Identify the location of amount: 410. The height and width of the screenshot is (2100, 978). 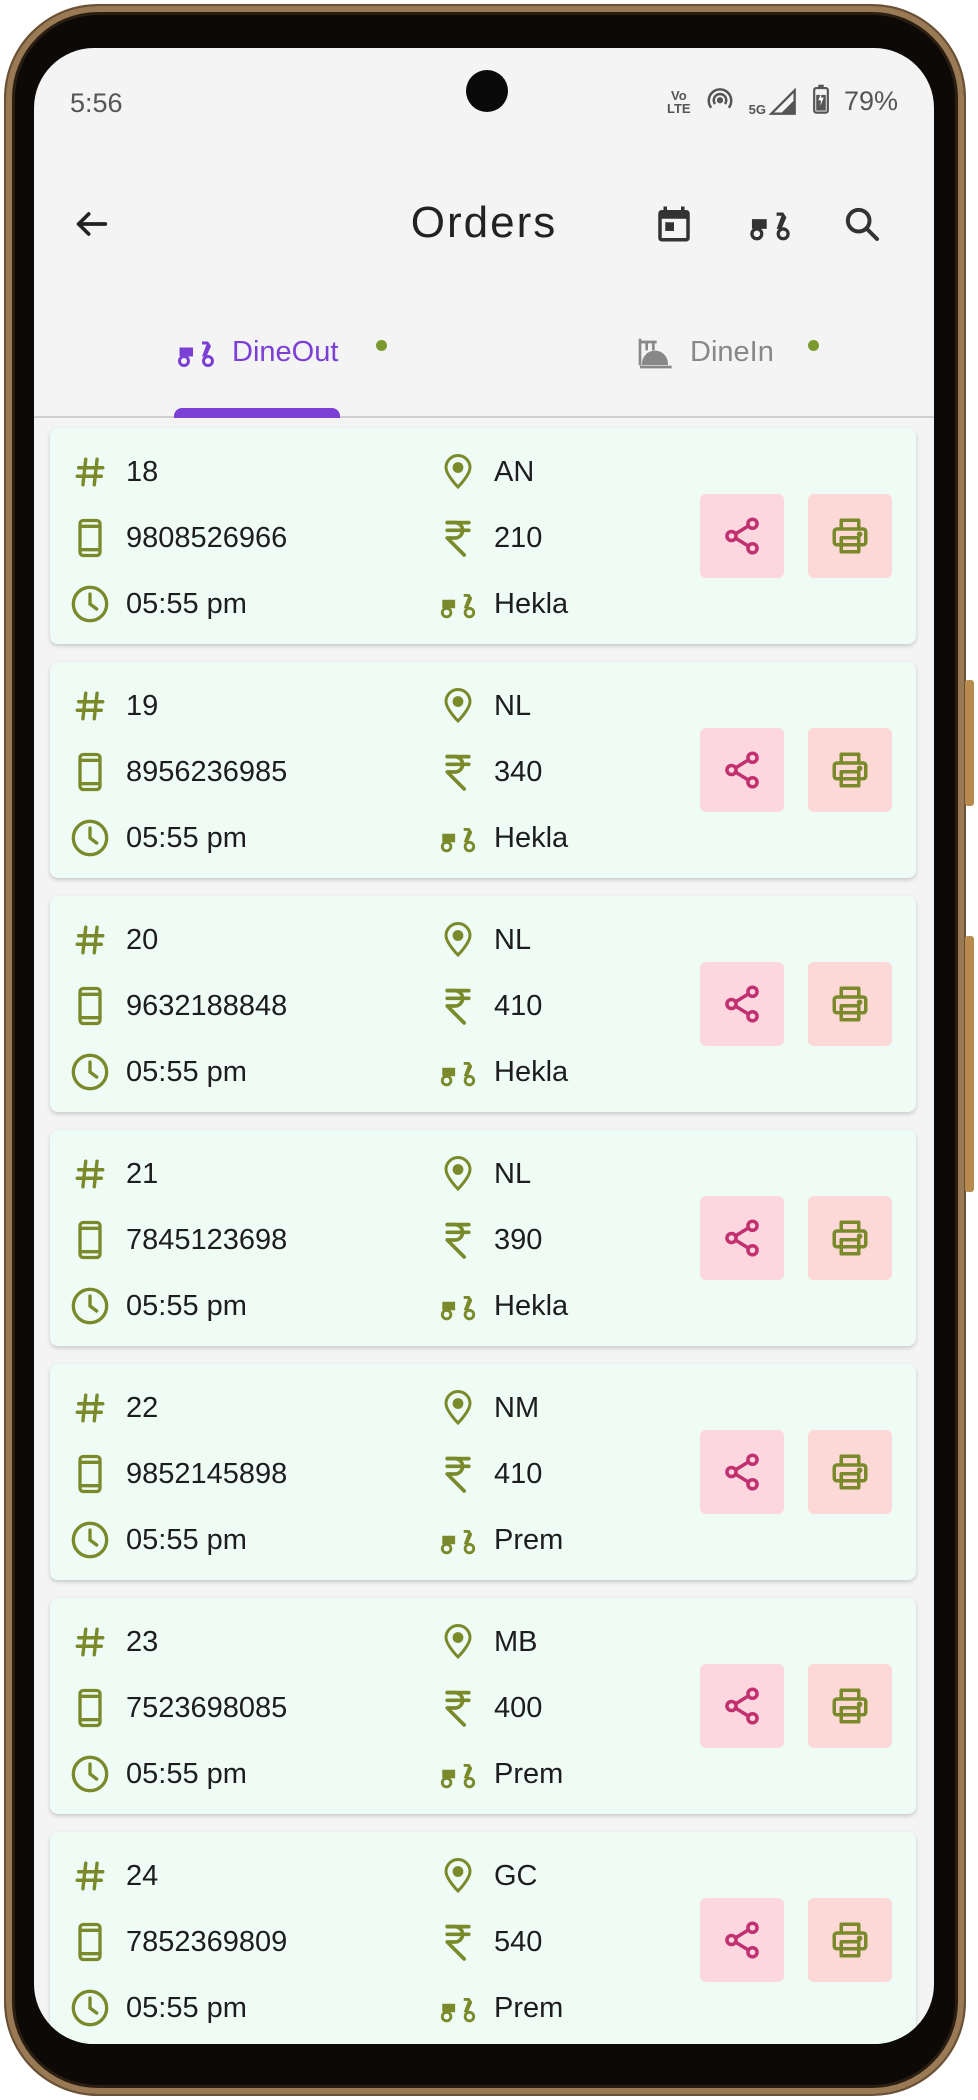
(490, 1006).